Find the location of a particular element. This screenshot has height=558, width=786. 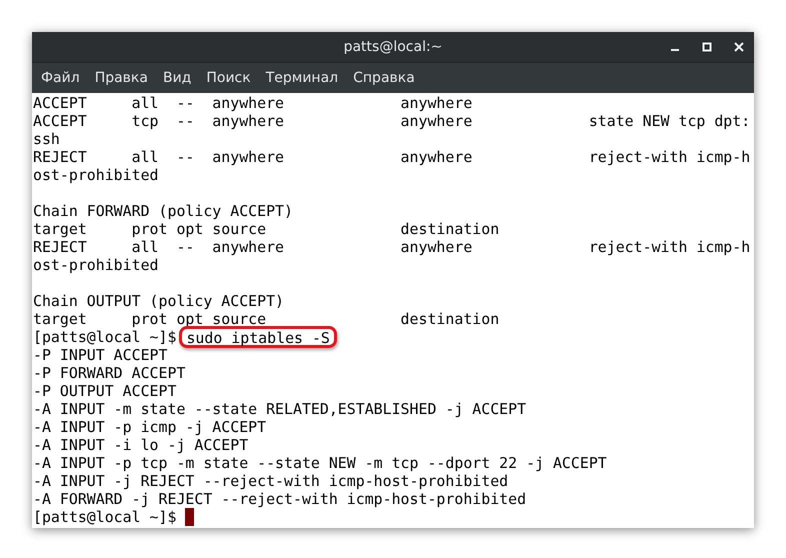

terminal-output-line: ACCEPT all -- anywhere anywhere is located at coordinates (252, 103).